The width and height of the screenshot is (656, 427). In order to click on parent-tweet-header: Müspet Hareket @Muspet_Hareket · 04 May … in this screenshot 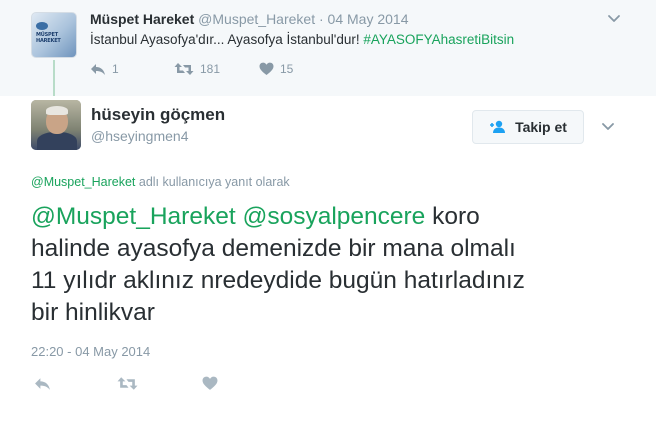, I will do `click(249, 19)`.